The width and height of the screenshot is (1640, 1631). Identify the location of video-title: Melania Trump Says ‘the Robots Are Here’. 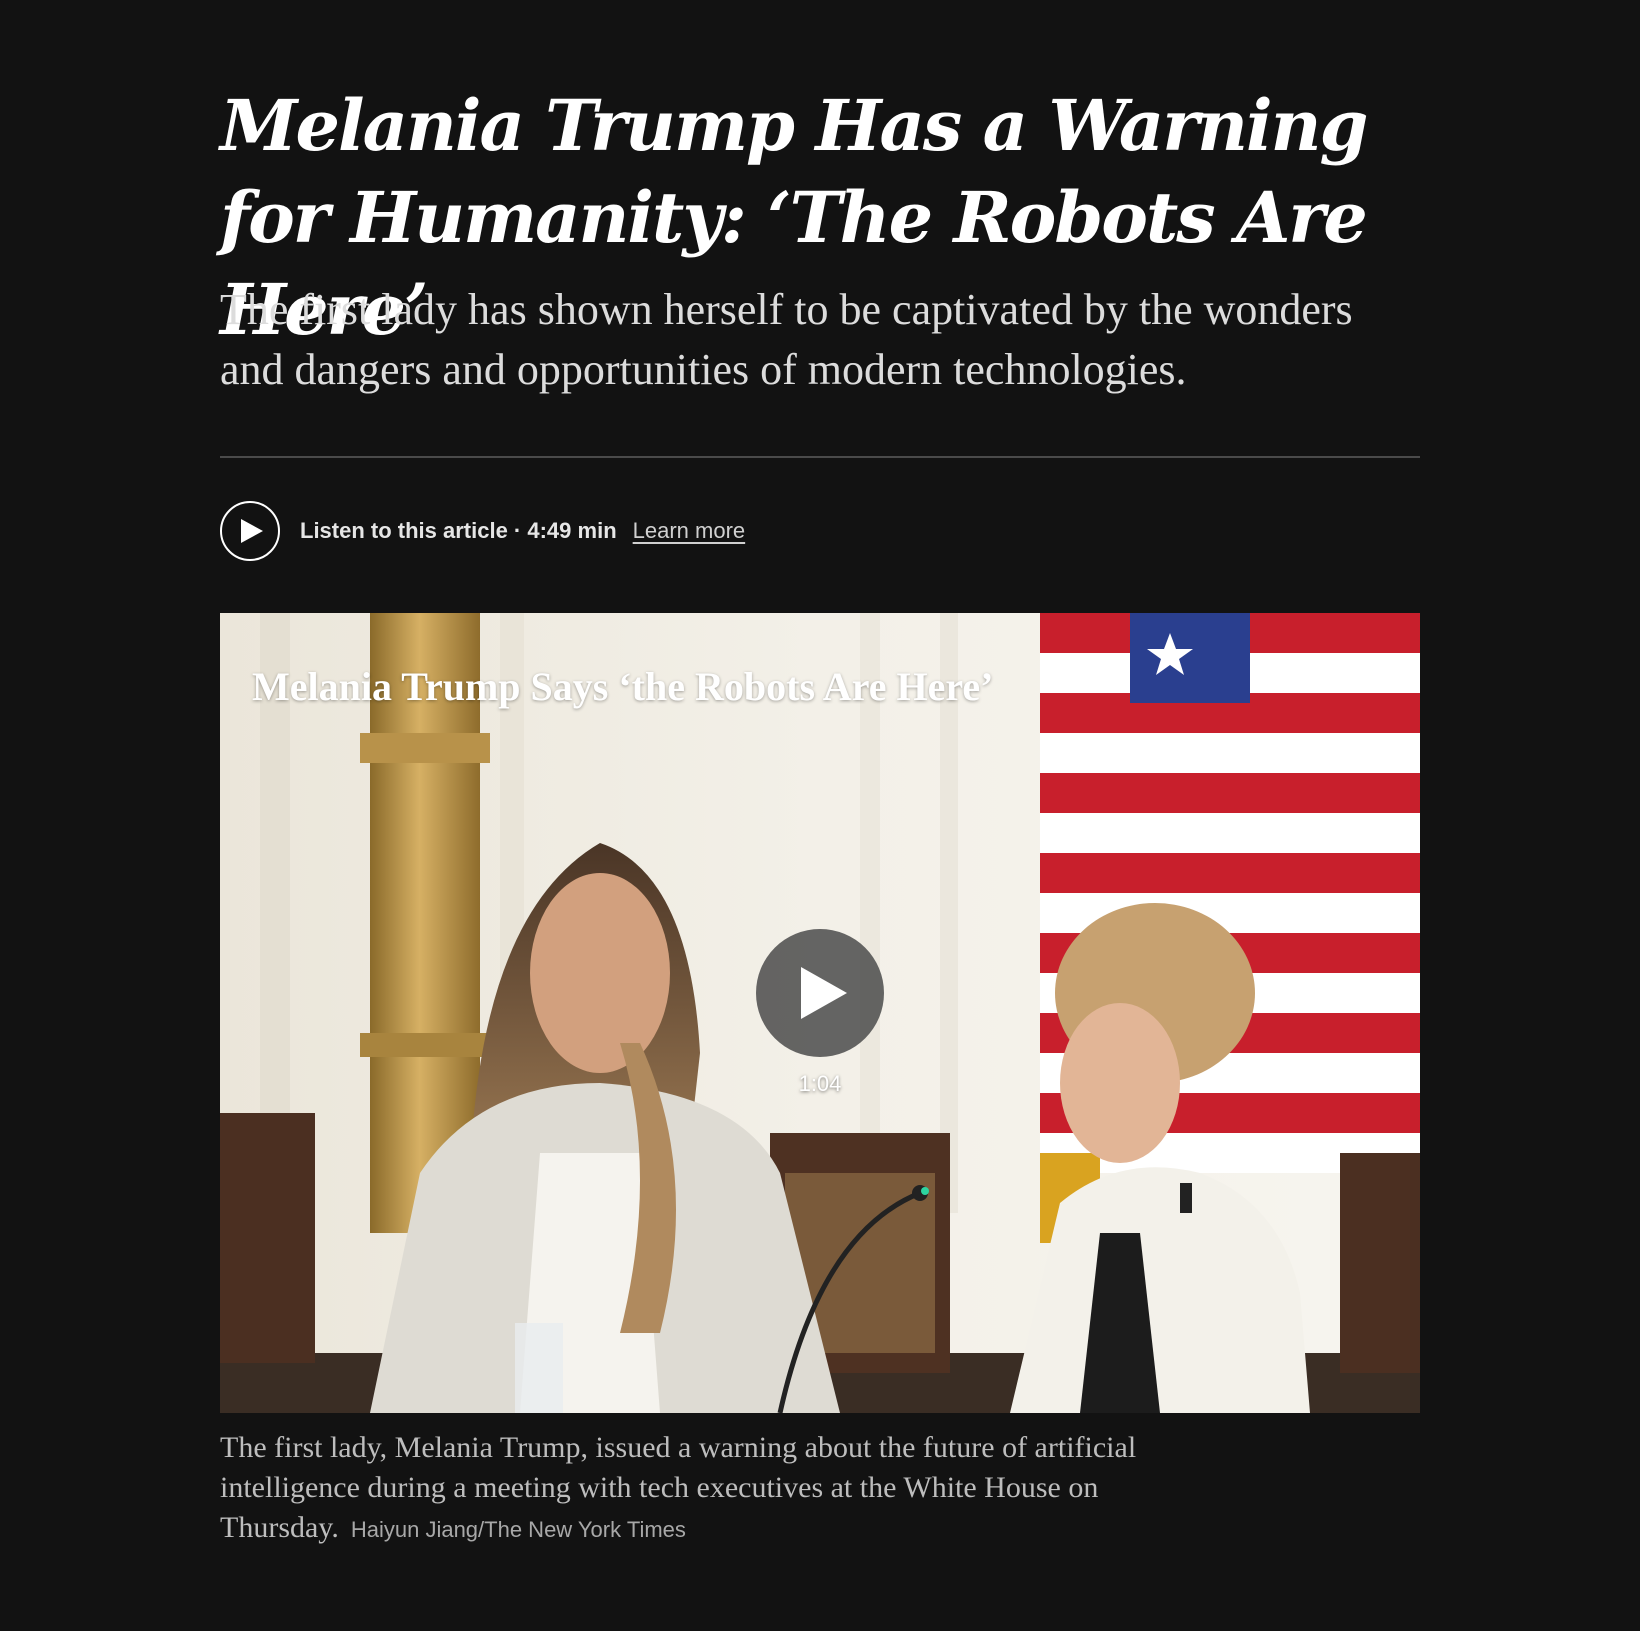
(623, 686).